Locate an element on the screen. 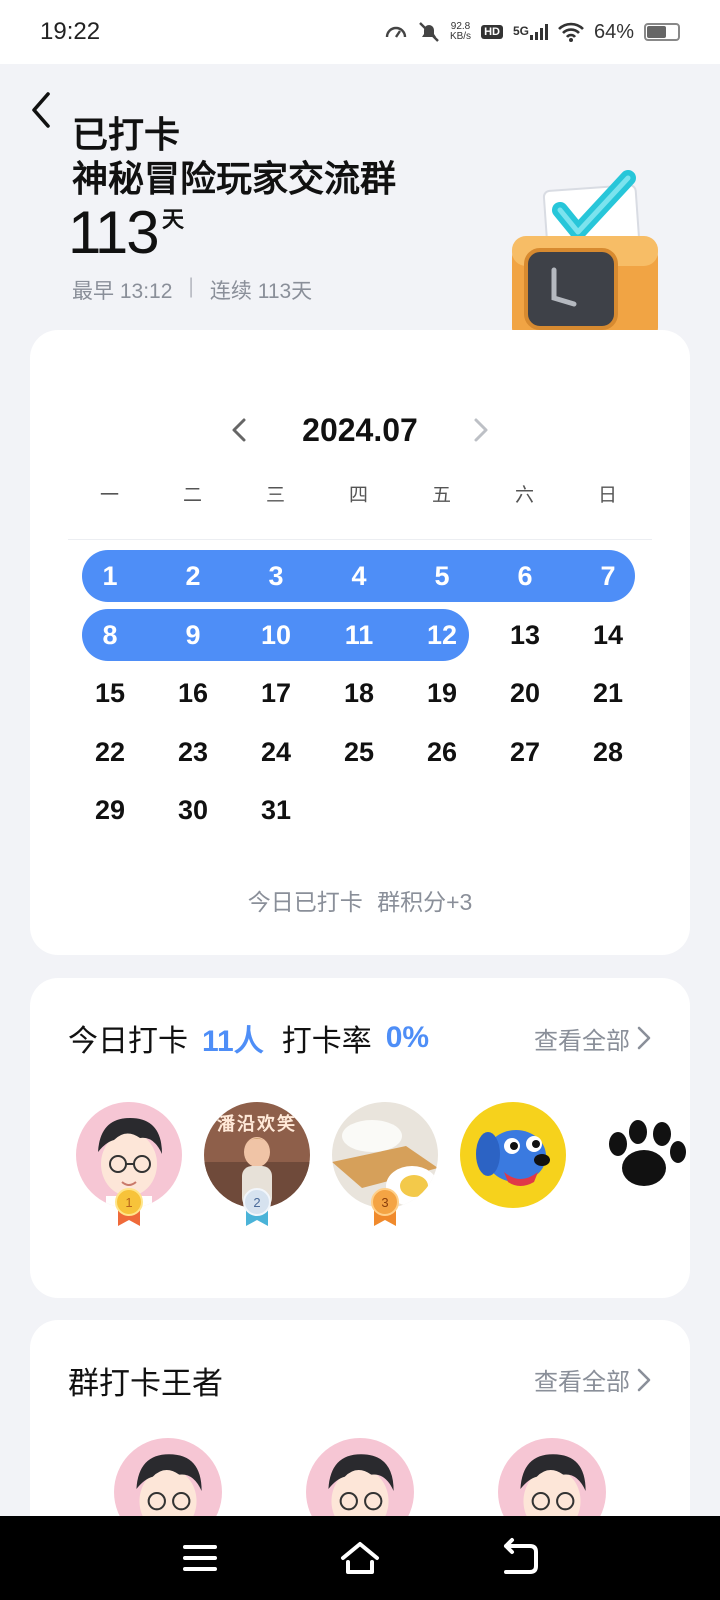 Image resolution: width=720 pixels, height=1600 pixels. weekday-label: 二 is located at coordinates (192, 495).